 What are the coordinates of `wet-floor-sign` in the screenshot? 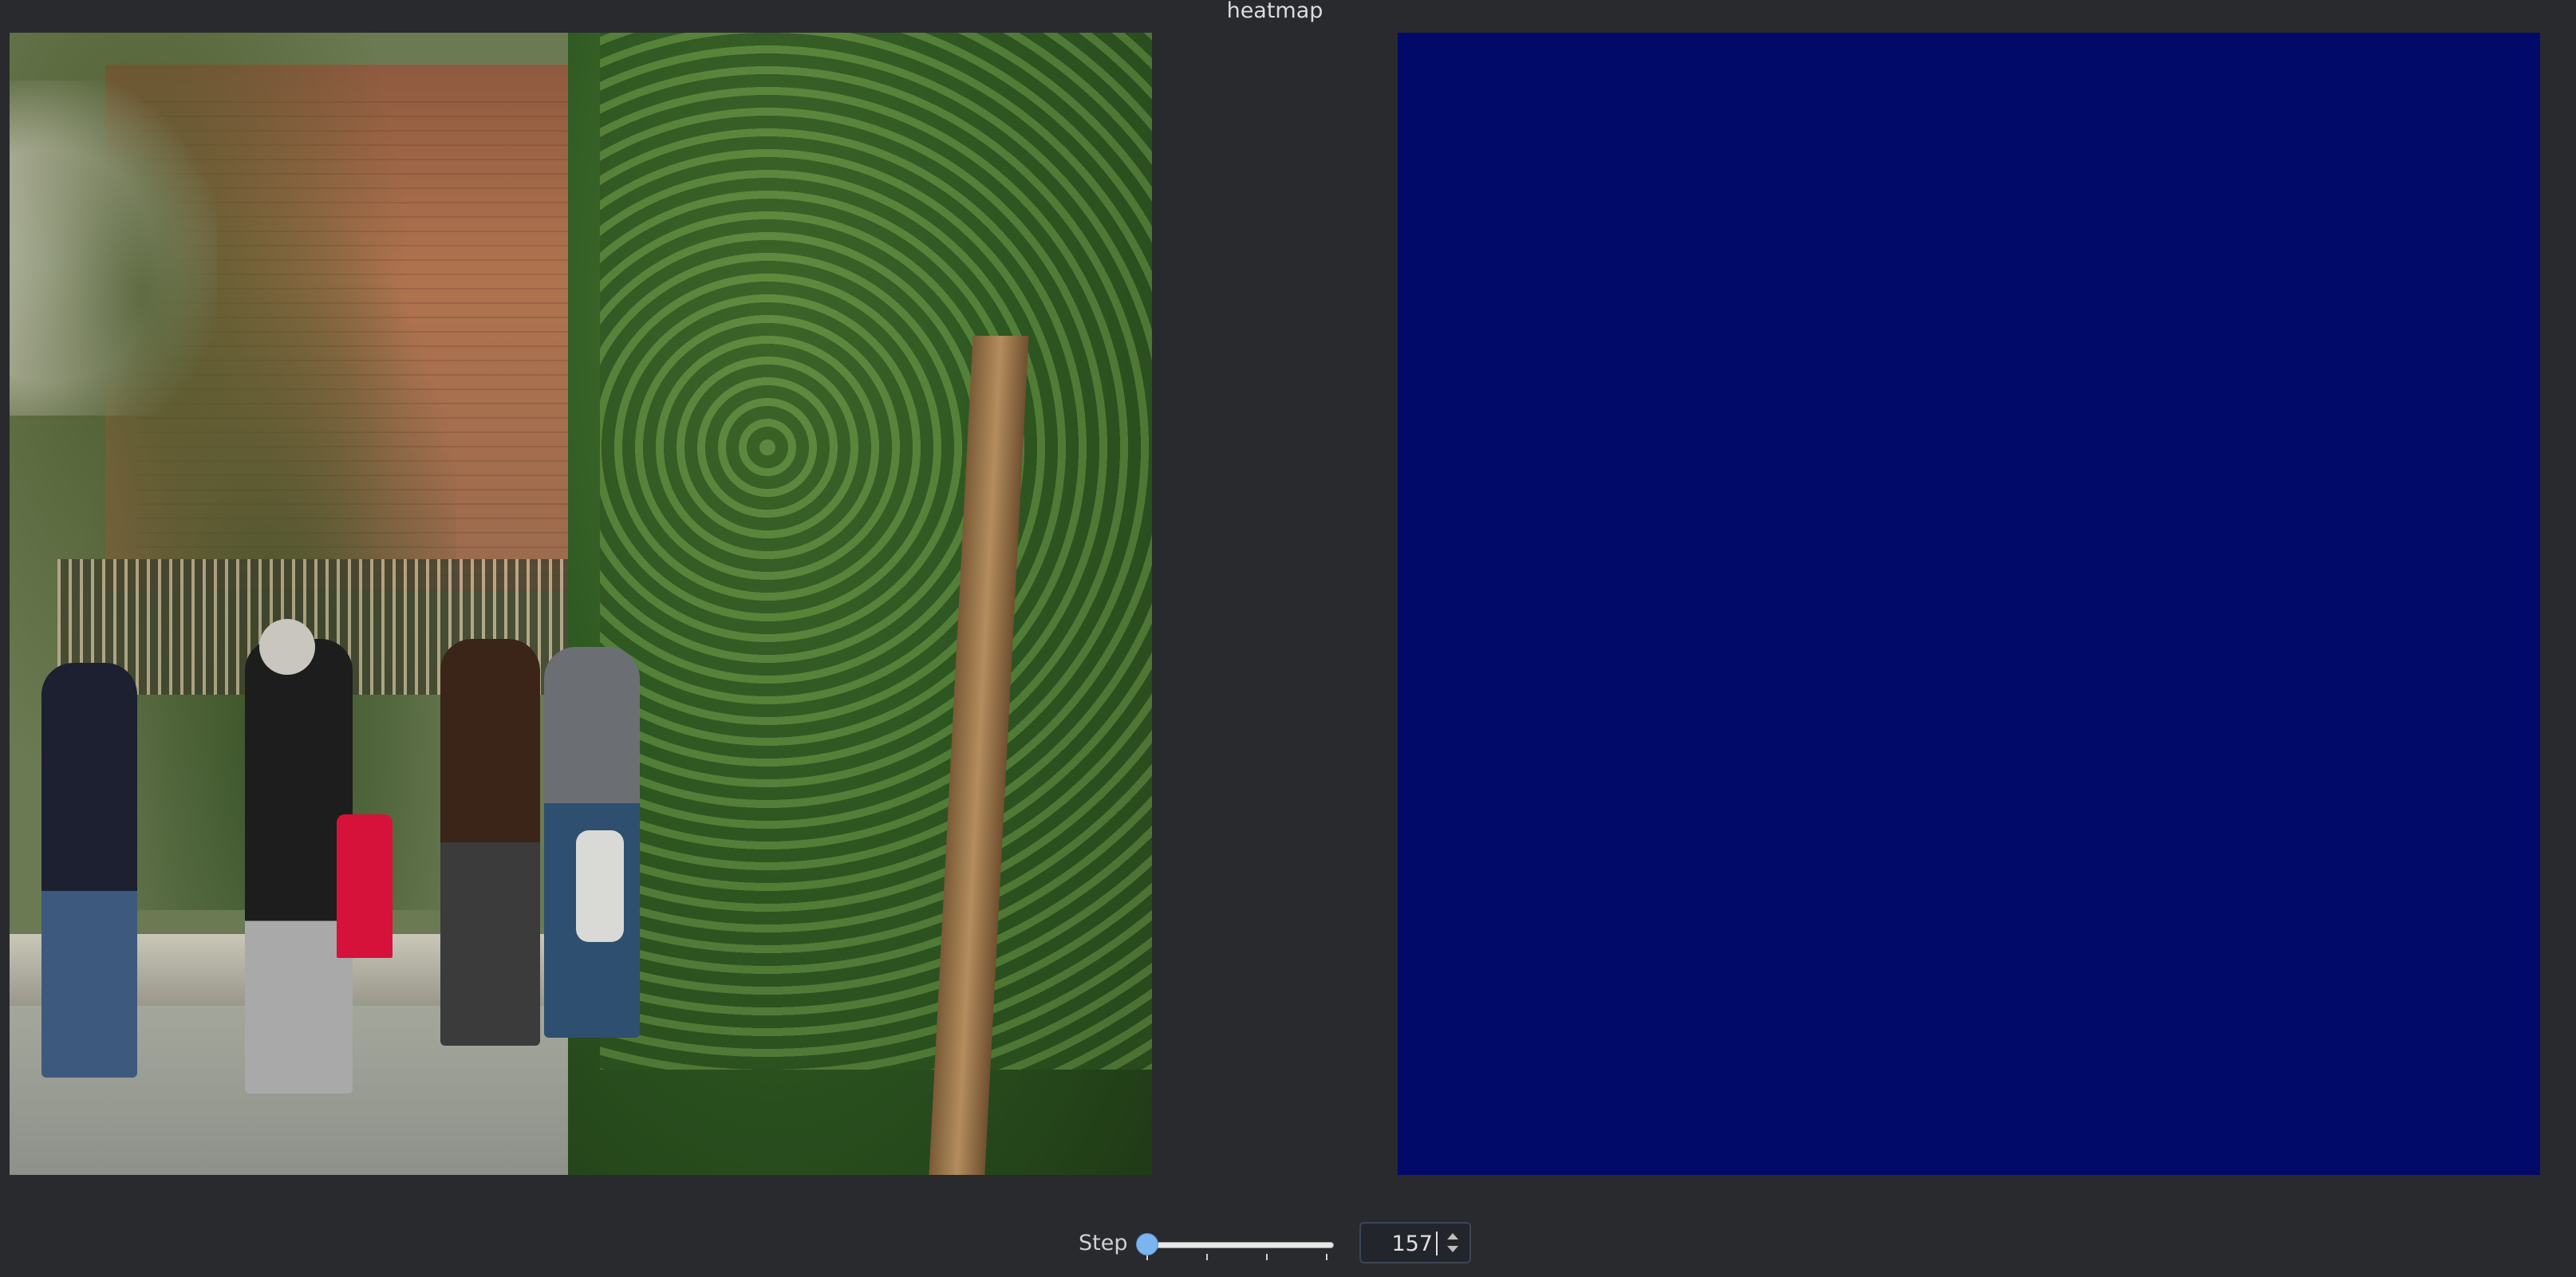 It's located at (365, 886).